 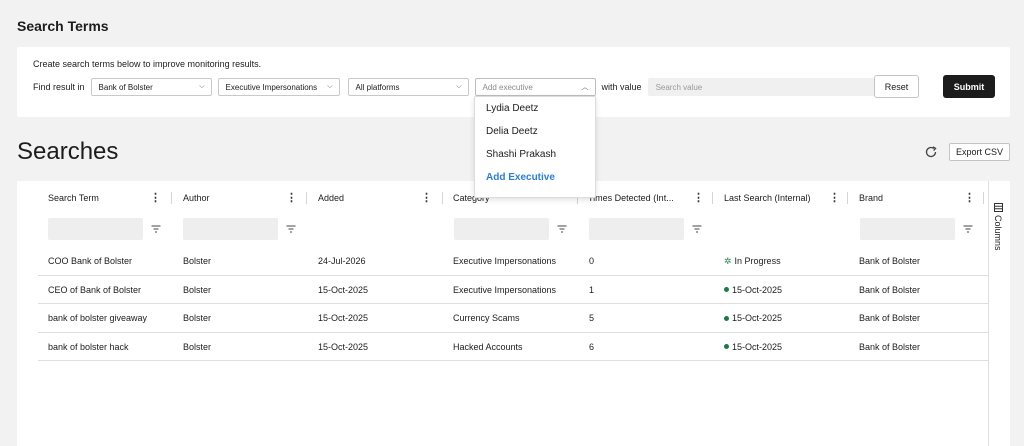 I want to click on search-value-input: Search value, so click(x=761, y=87).